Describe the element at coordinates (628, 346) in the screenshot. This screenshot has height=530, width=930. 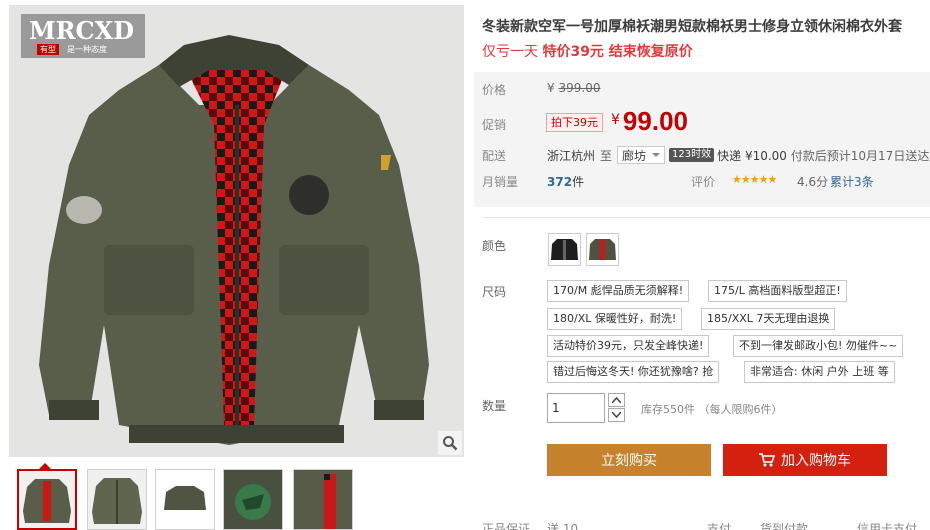
I see `size-option-promo: 活动特价39元，只发全峰快递!` at that location.